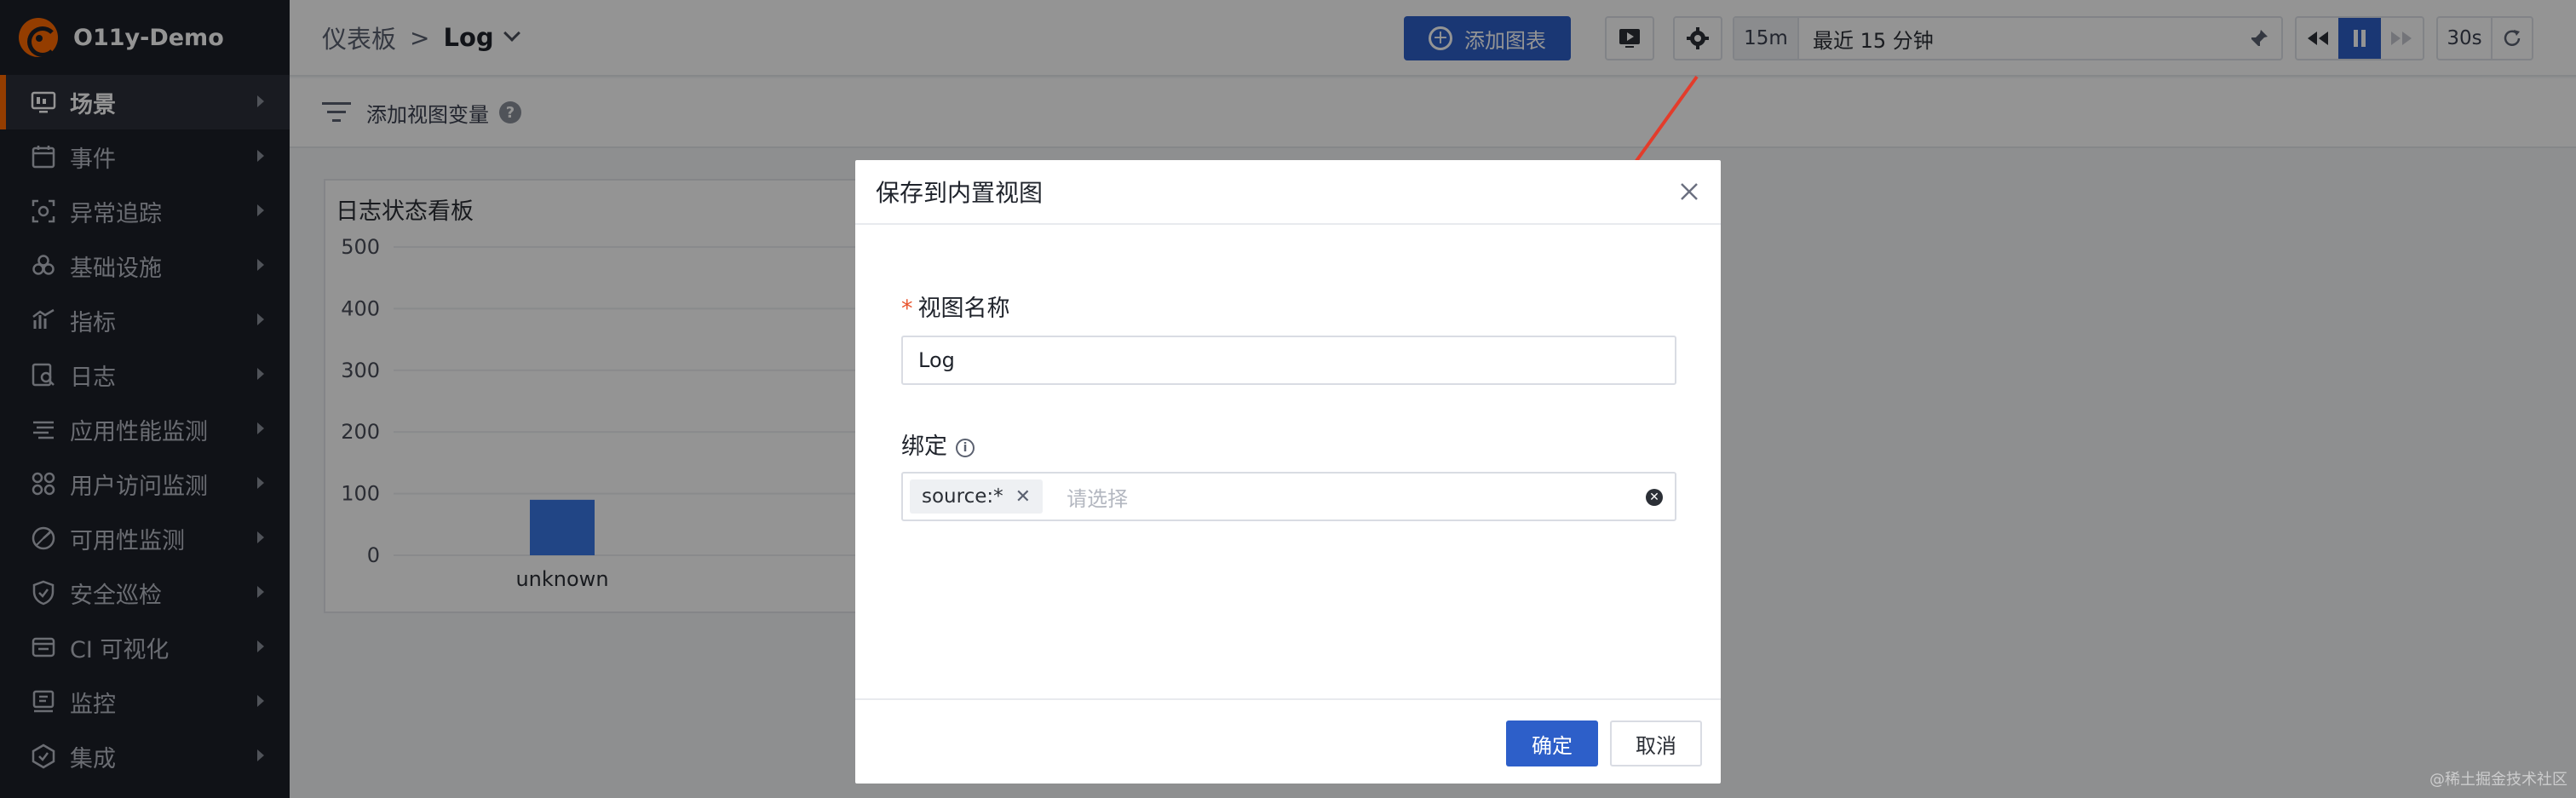 This screenshot has width=2576, height=798. Describe the element at coordinates (1288, 192) in the screenshot. I see `dialog-header: 保存到内置视图` at that location.